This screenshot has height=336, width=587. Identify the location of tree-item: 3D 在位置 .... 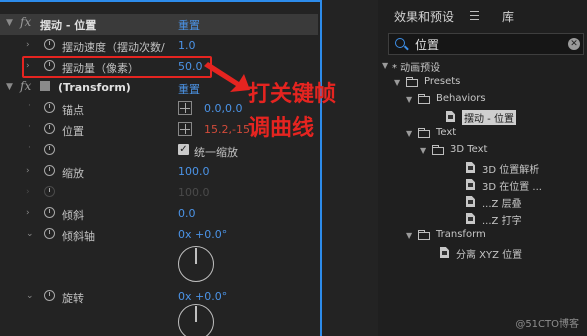
(482, 185).